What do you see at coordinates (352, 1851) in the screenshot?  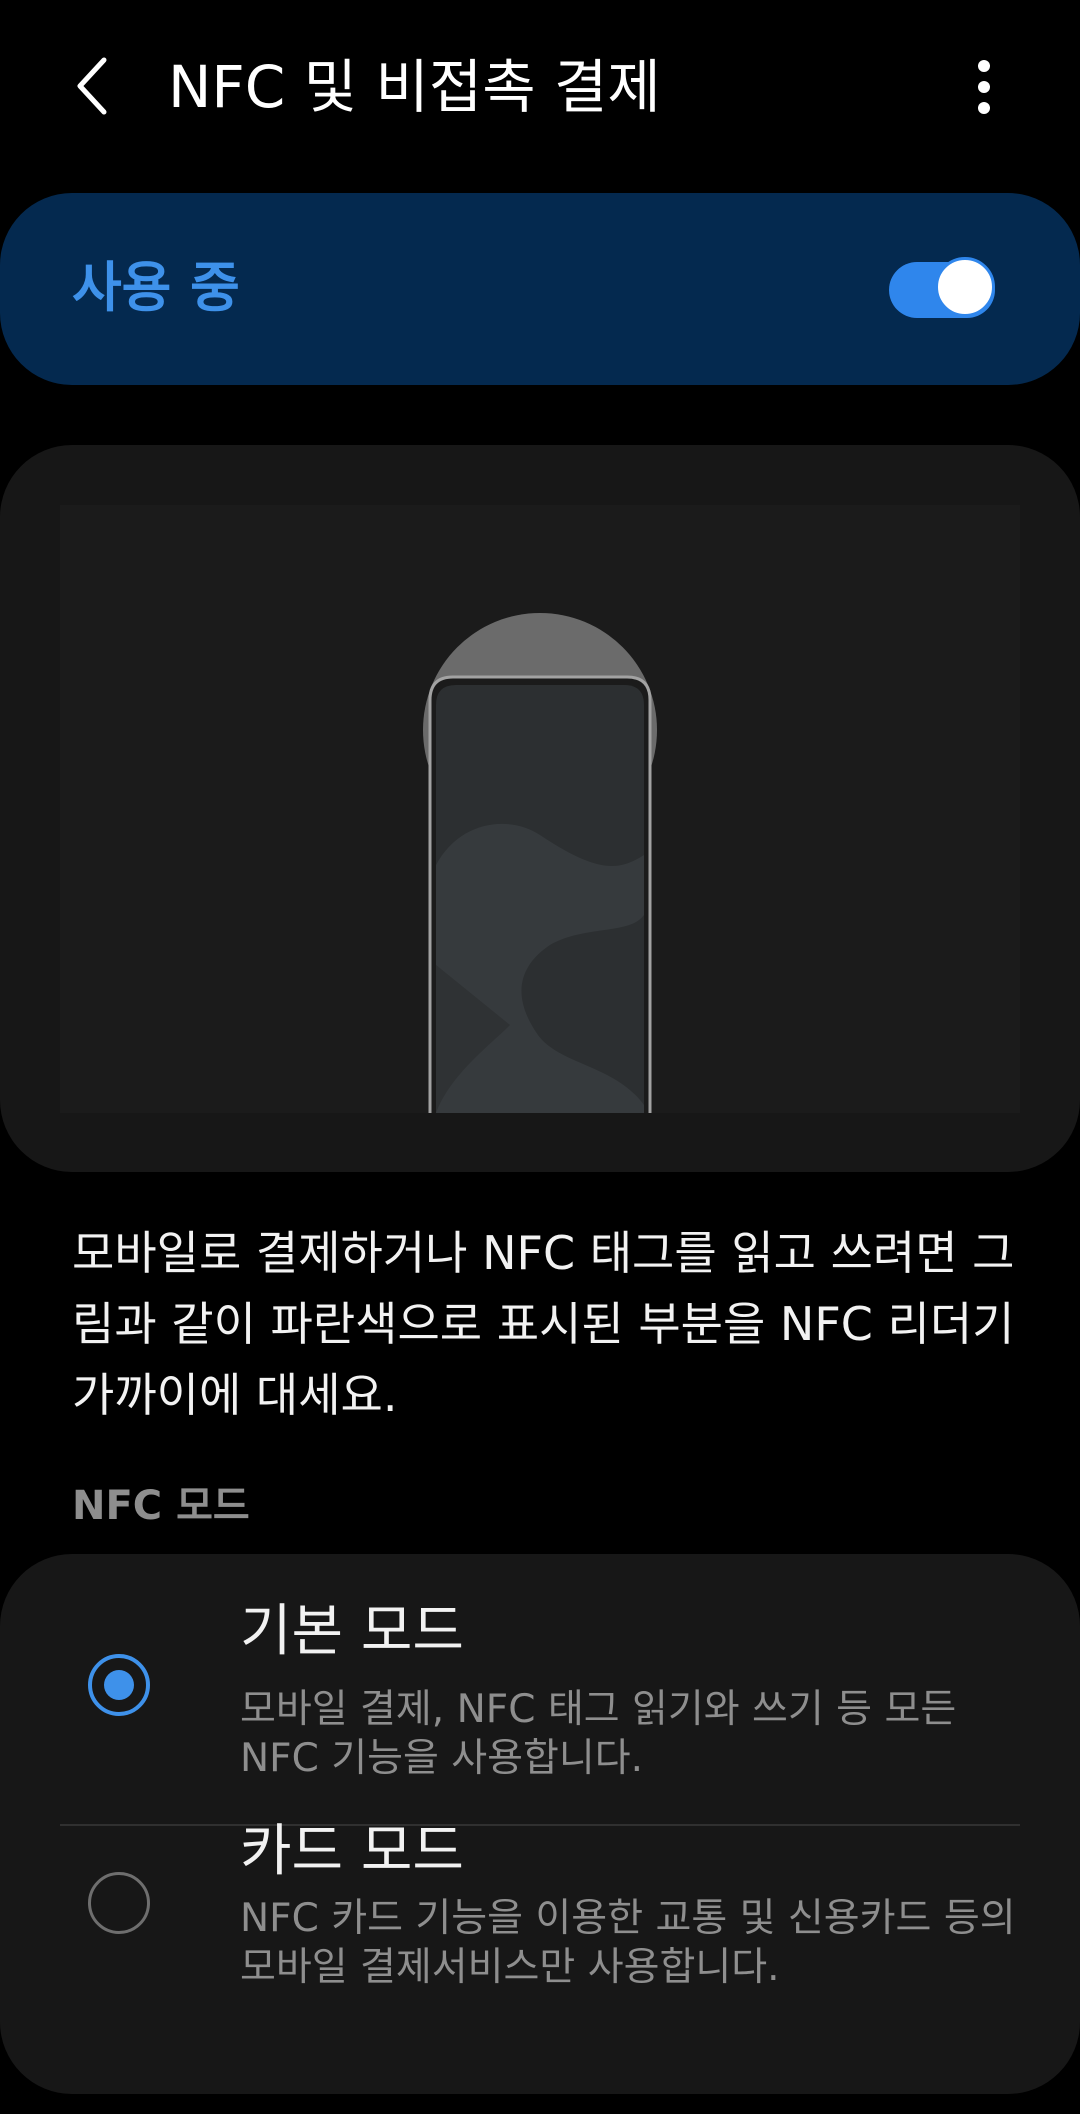 I see `mode-option-title: 카드 모드` at bounding box center [352, 1851].